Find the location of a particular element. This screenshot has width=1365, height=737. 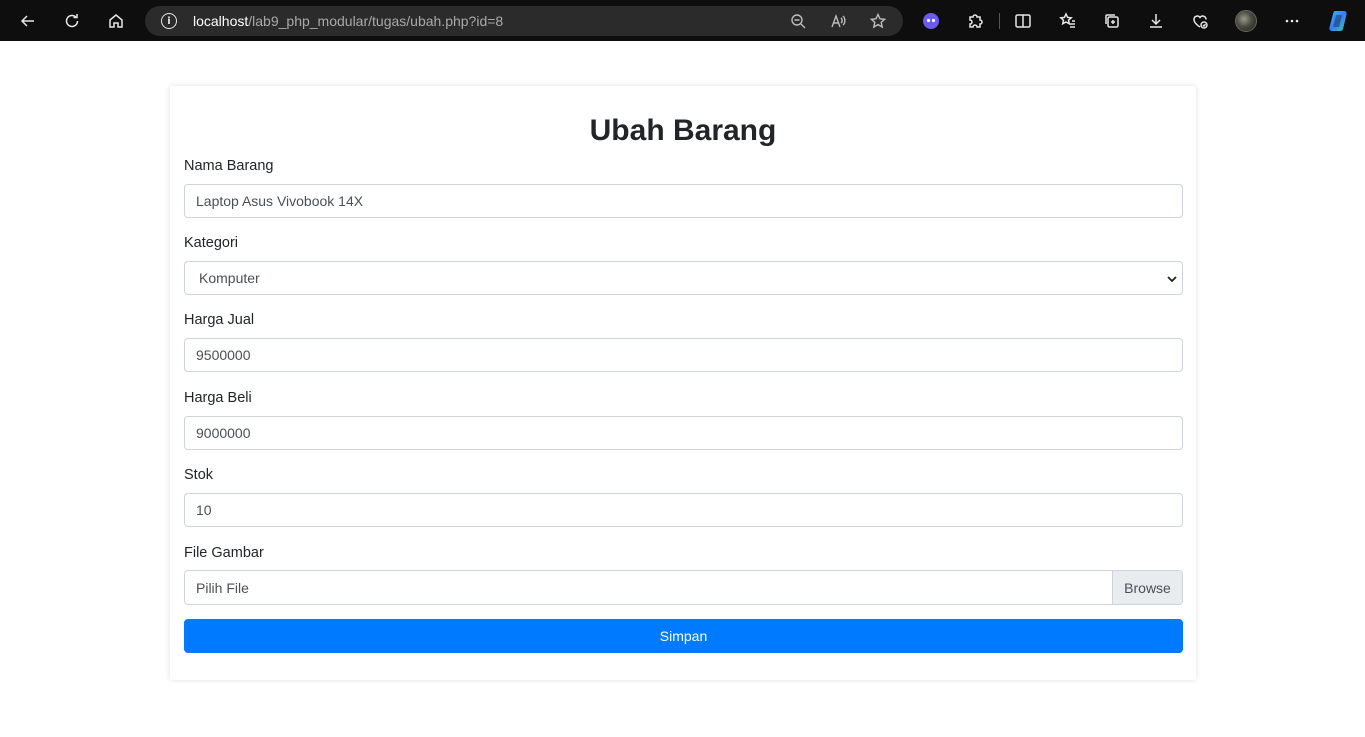

split-screen-icon is located at coordinates (1023, 21).